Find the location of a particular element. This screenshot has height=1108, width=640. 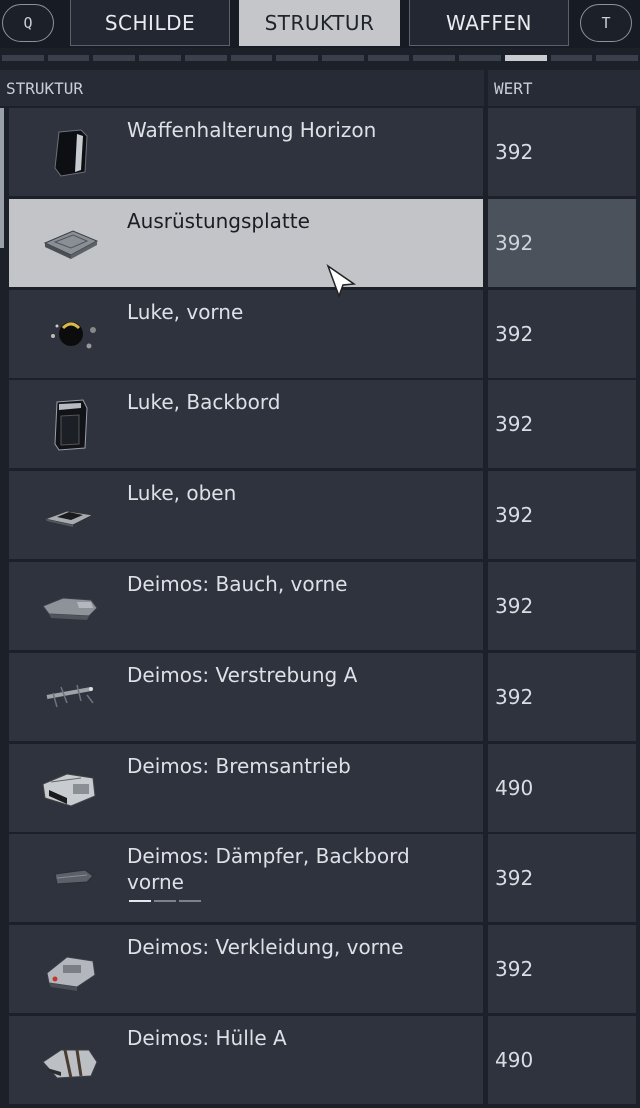

structure-name-cell: Deimos: Bremsantrieb is located at coordinates (246, 787).